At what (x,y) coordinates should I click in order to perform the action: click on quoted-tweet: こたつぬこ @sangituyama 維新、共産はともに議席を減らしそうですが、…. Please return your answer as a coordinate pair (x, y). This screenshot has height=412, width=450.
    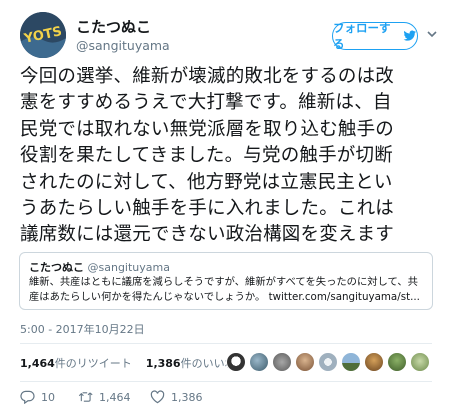
    Looking at the image, I should click on (226, 281).